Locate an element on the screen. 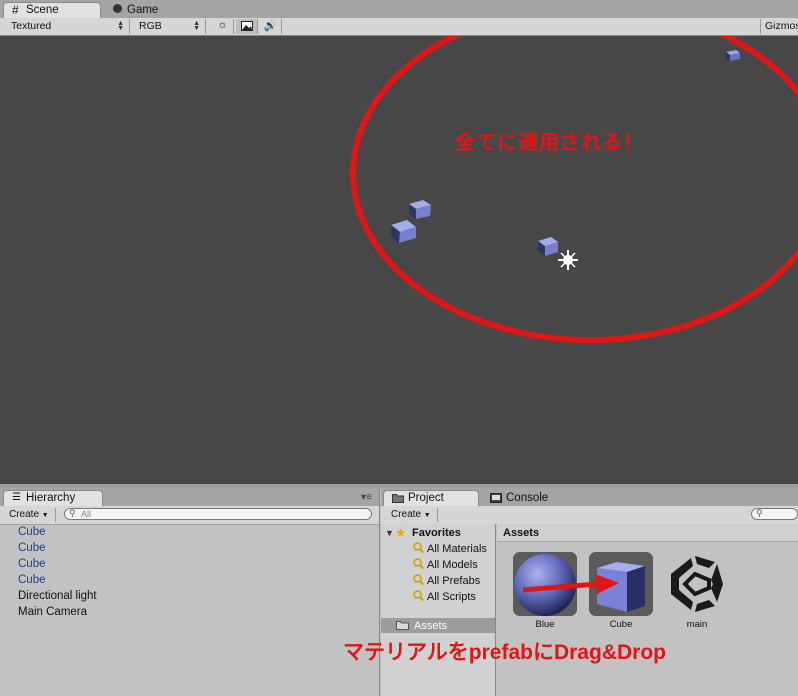  tab-console: Console is located at coordinates (526, 498).